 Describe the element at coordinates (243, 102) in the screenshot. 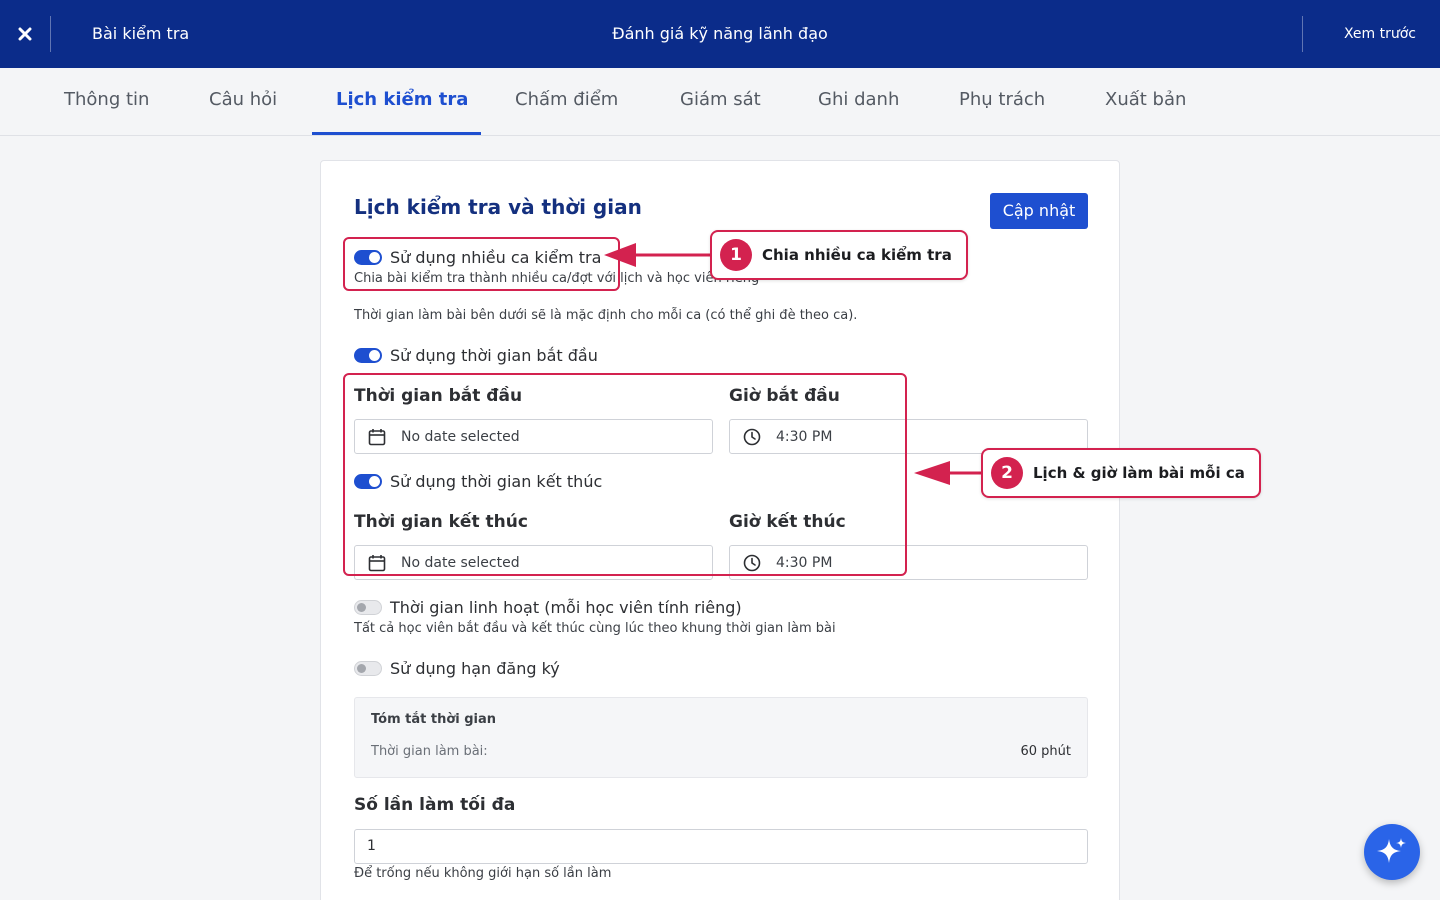

I see `tab-cau-hoi: Câu hỏi` at that location.